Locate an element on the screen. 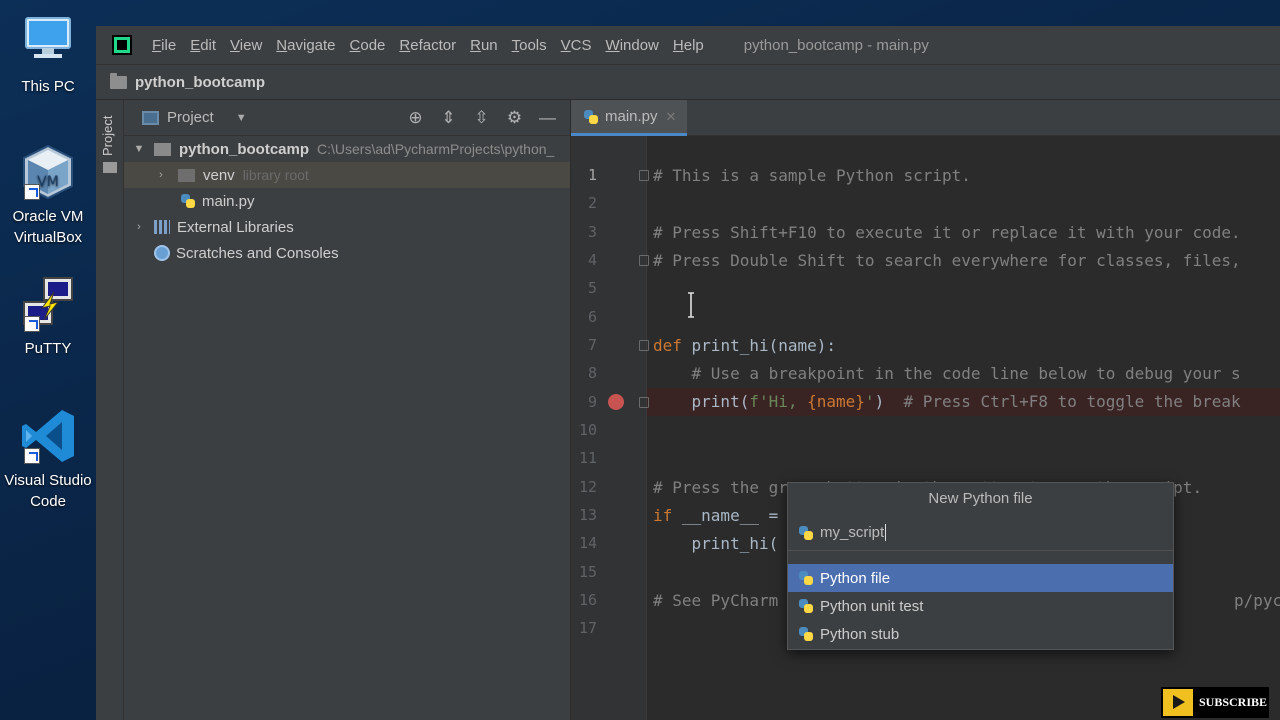  desktop-icon-this-pc: This PC is located at coordinates (48, 54).